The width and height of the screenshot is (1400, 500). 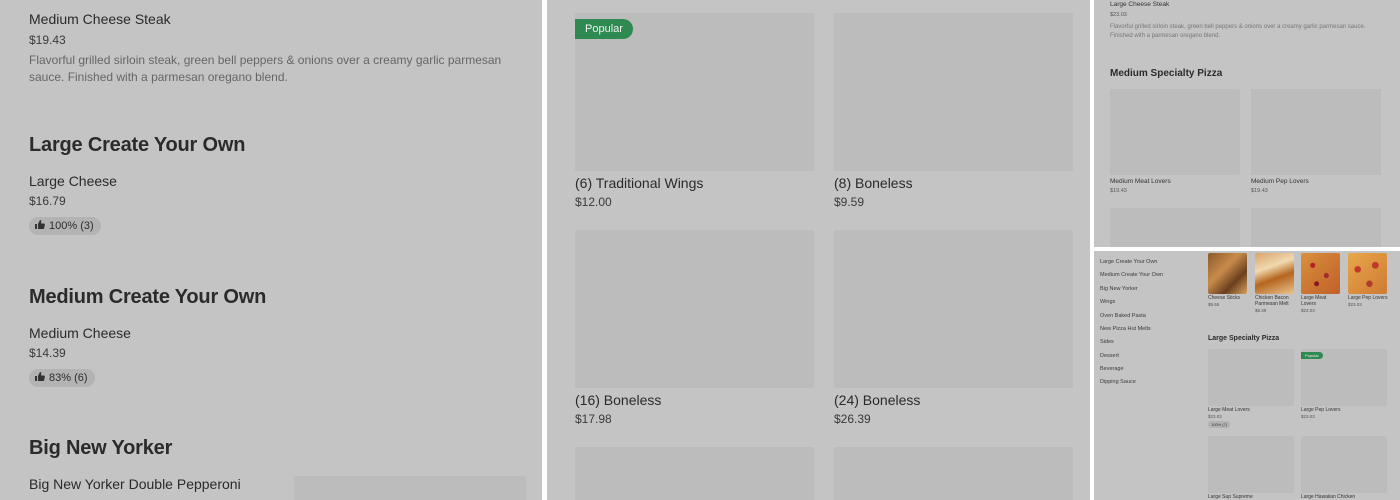 What do you see at coordinates (1125, 329) in the screenshot?
I see `sidebar-item: New Pizza Hut Melts` at bounding box center [1125, 329].